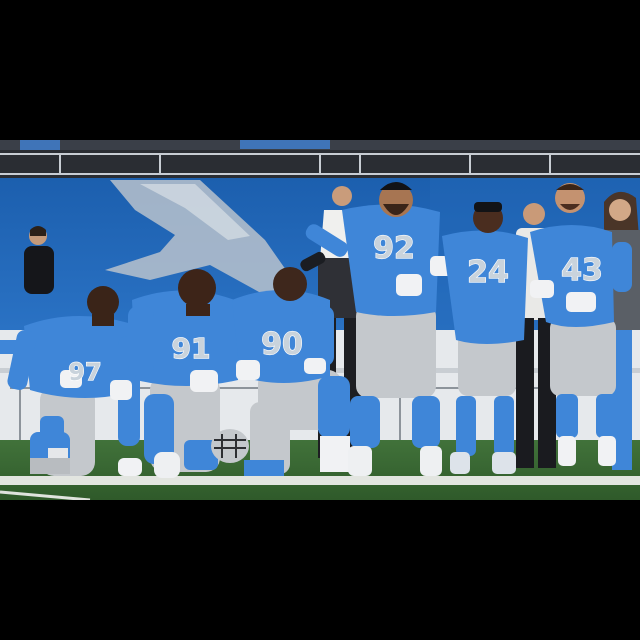 The width and height of the screenshot is (640, 640). What do you see at coordinates (488, 272) in the screenshot?
I see `jersey-number-24: 24` at bounding box center [488, 272].